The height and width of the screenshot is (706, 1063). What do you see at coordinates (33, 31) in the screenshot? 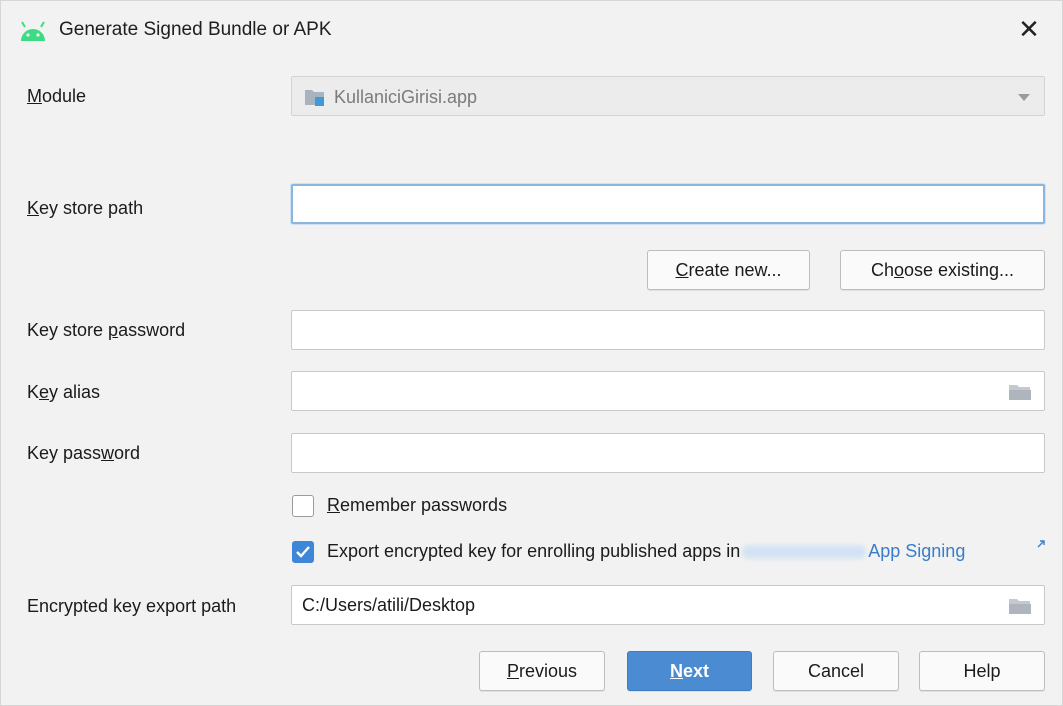
I see `android-icon` at bounding box center [33, 31].